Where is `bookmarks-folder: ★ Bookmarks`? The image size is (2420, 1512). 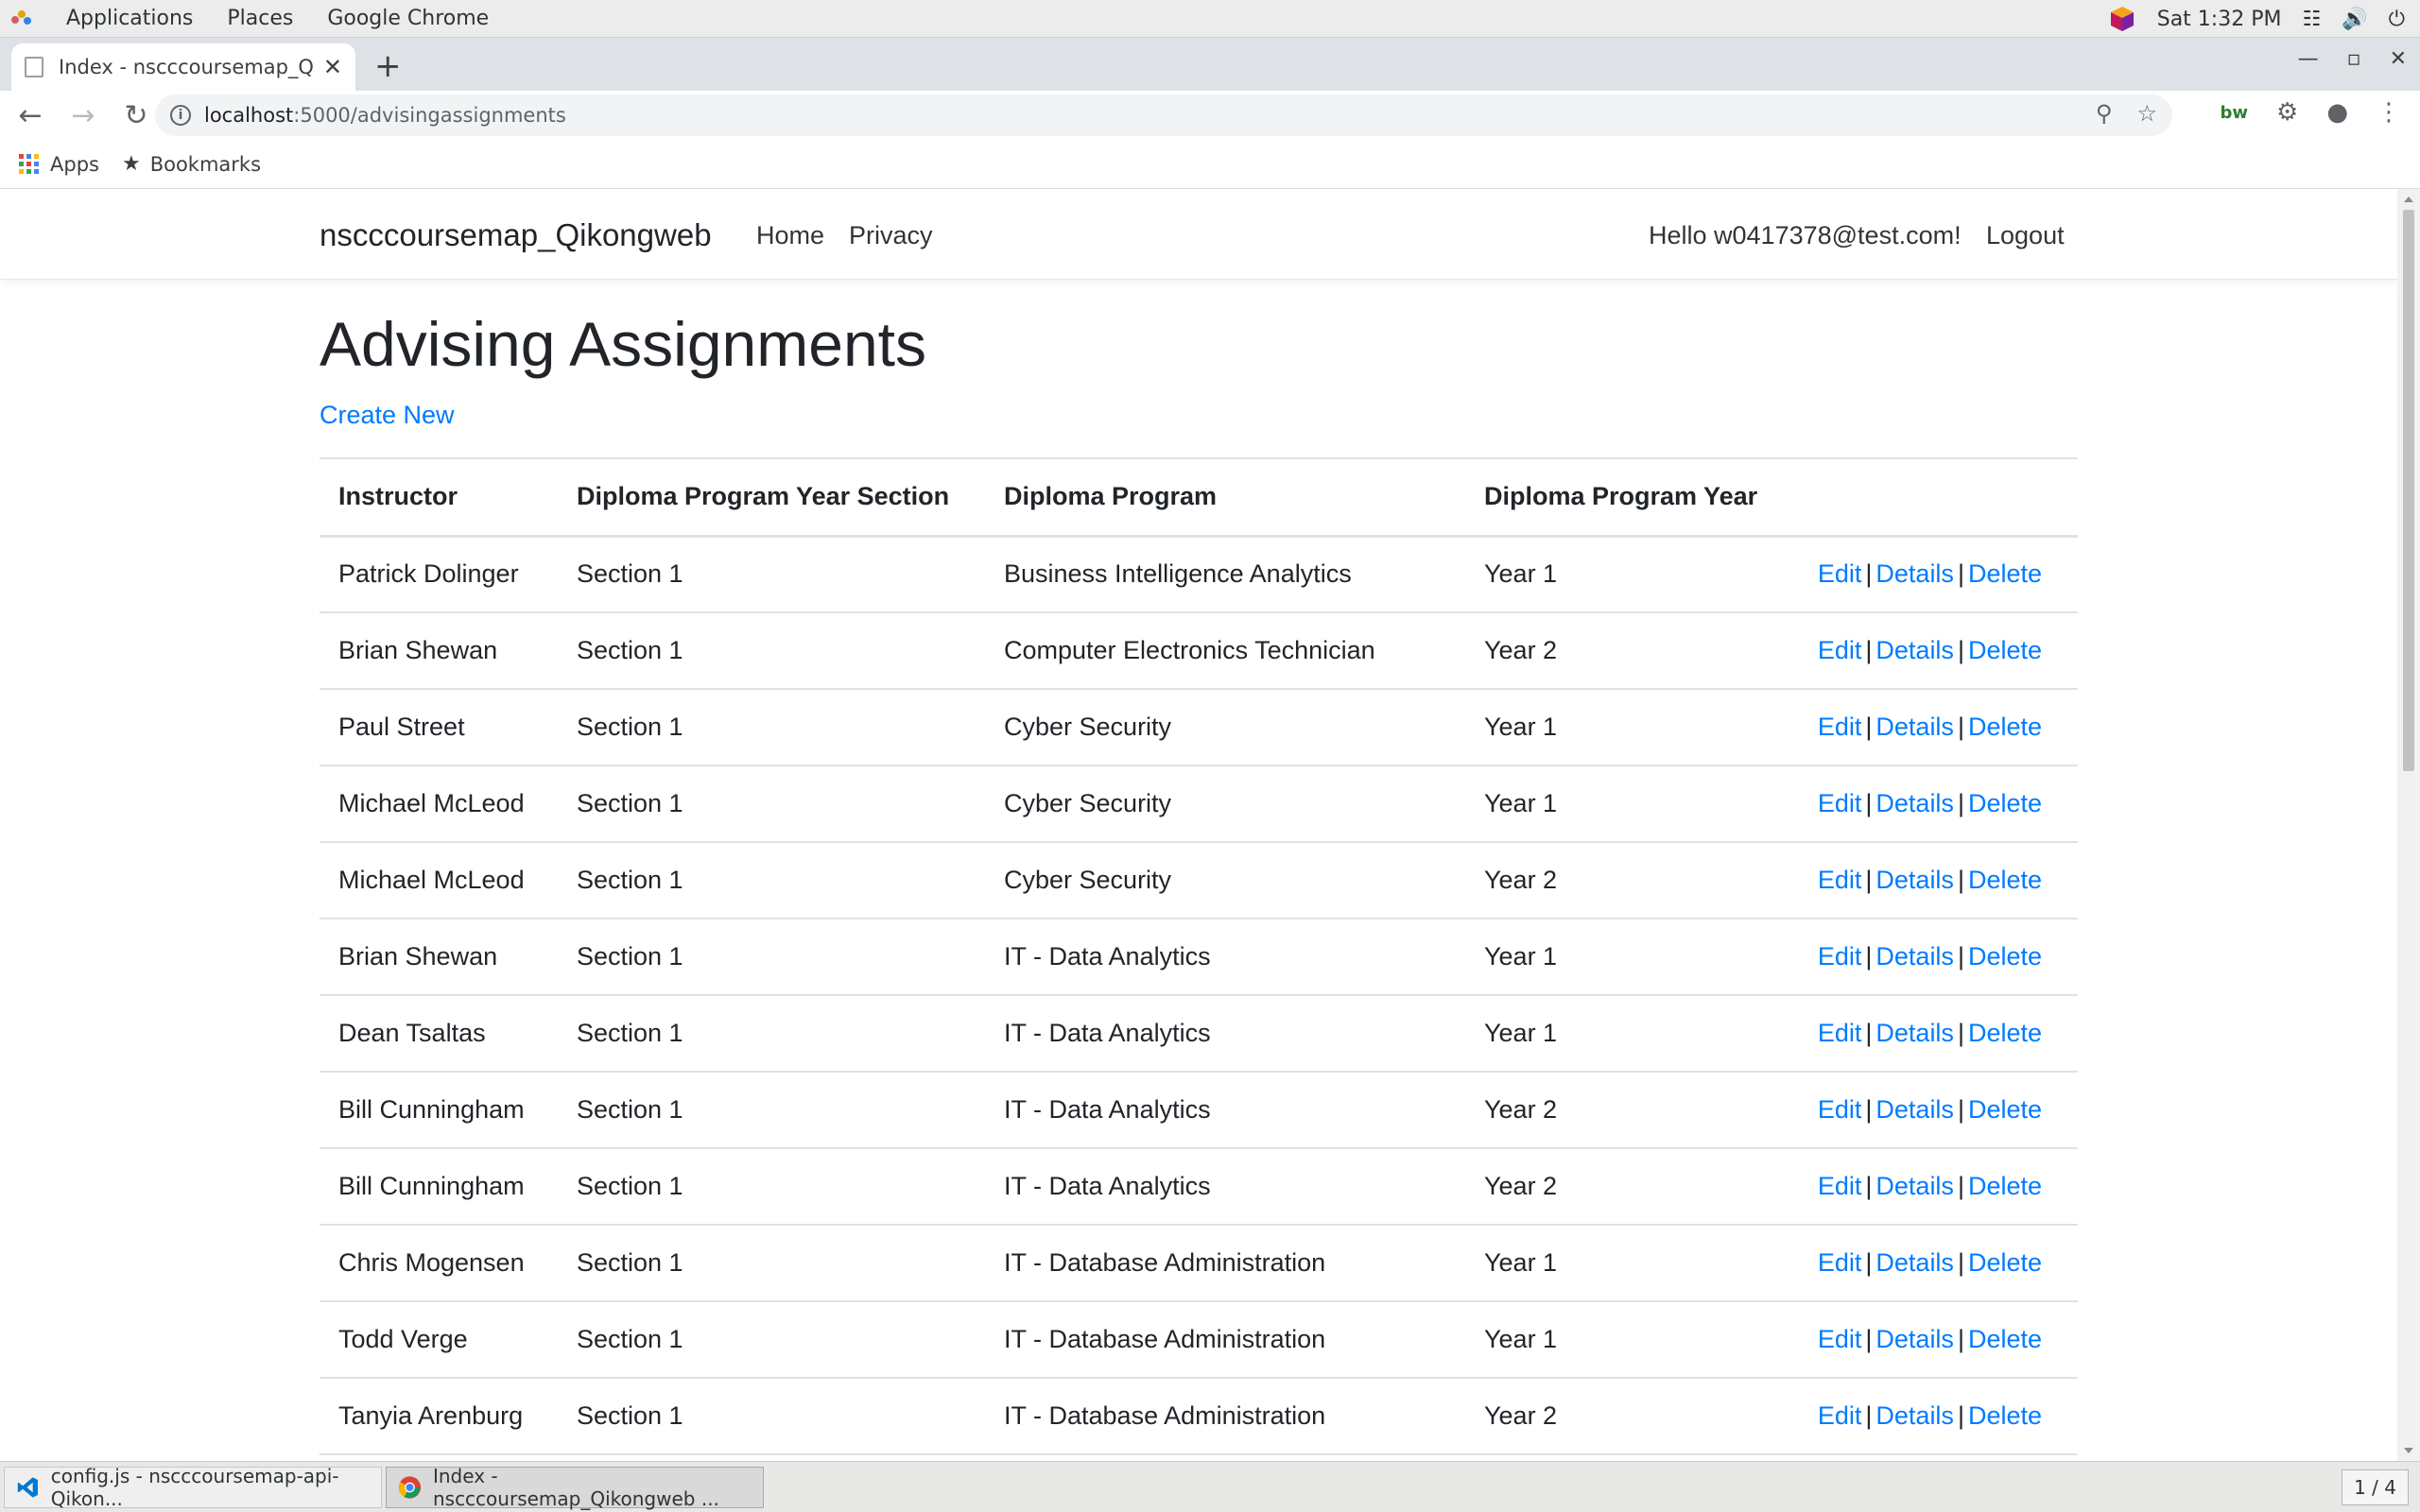 bookmarks-folder: ★ Bookmarks is located at coordinates (191, 164).